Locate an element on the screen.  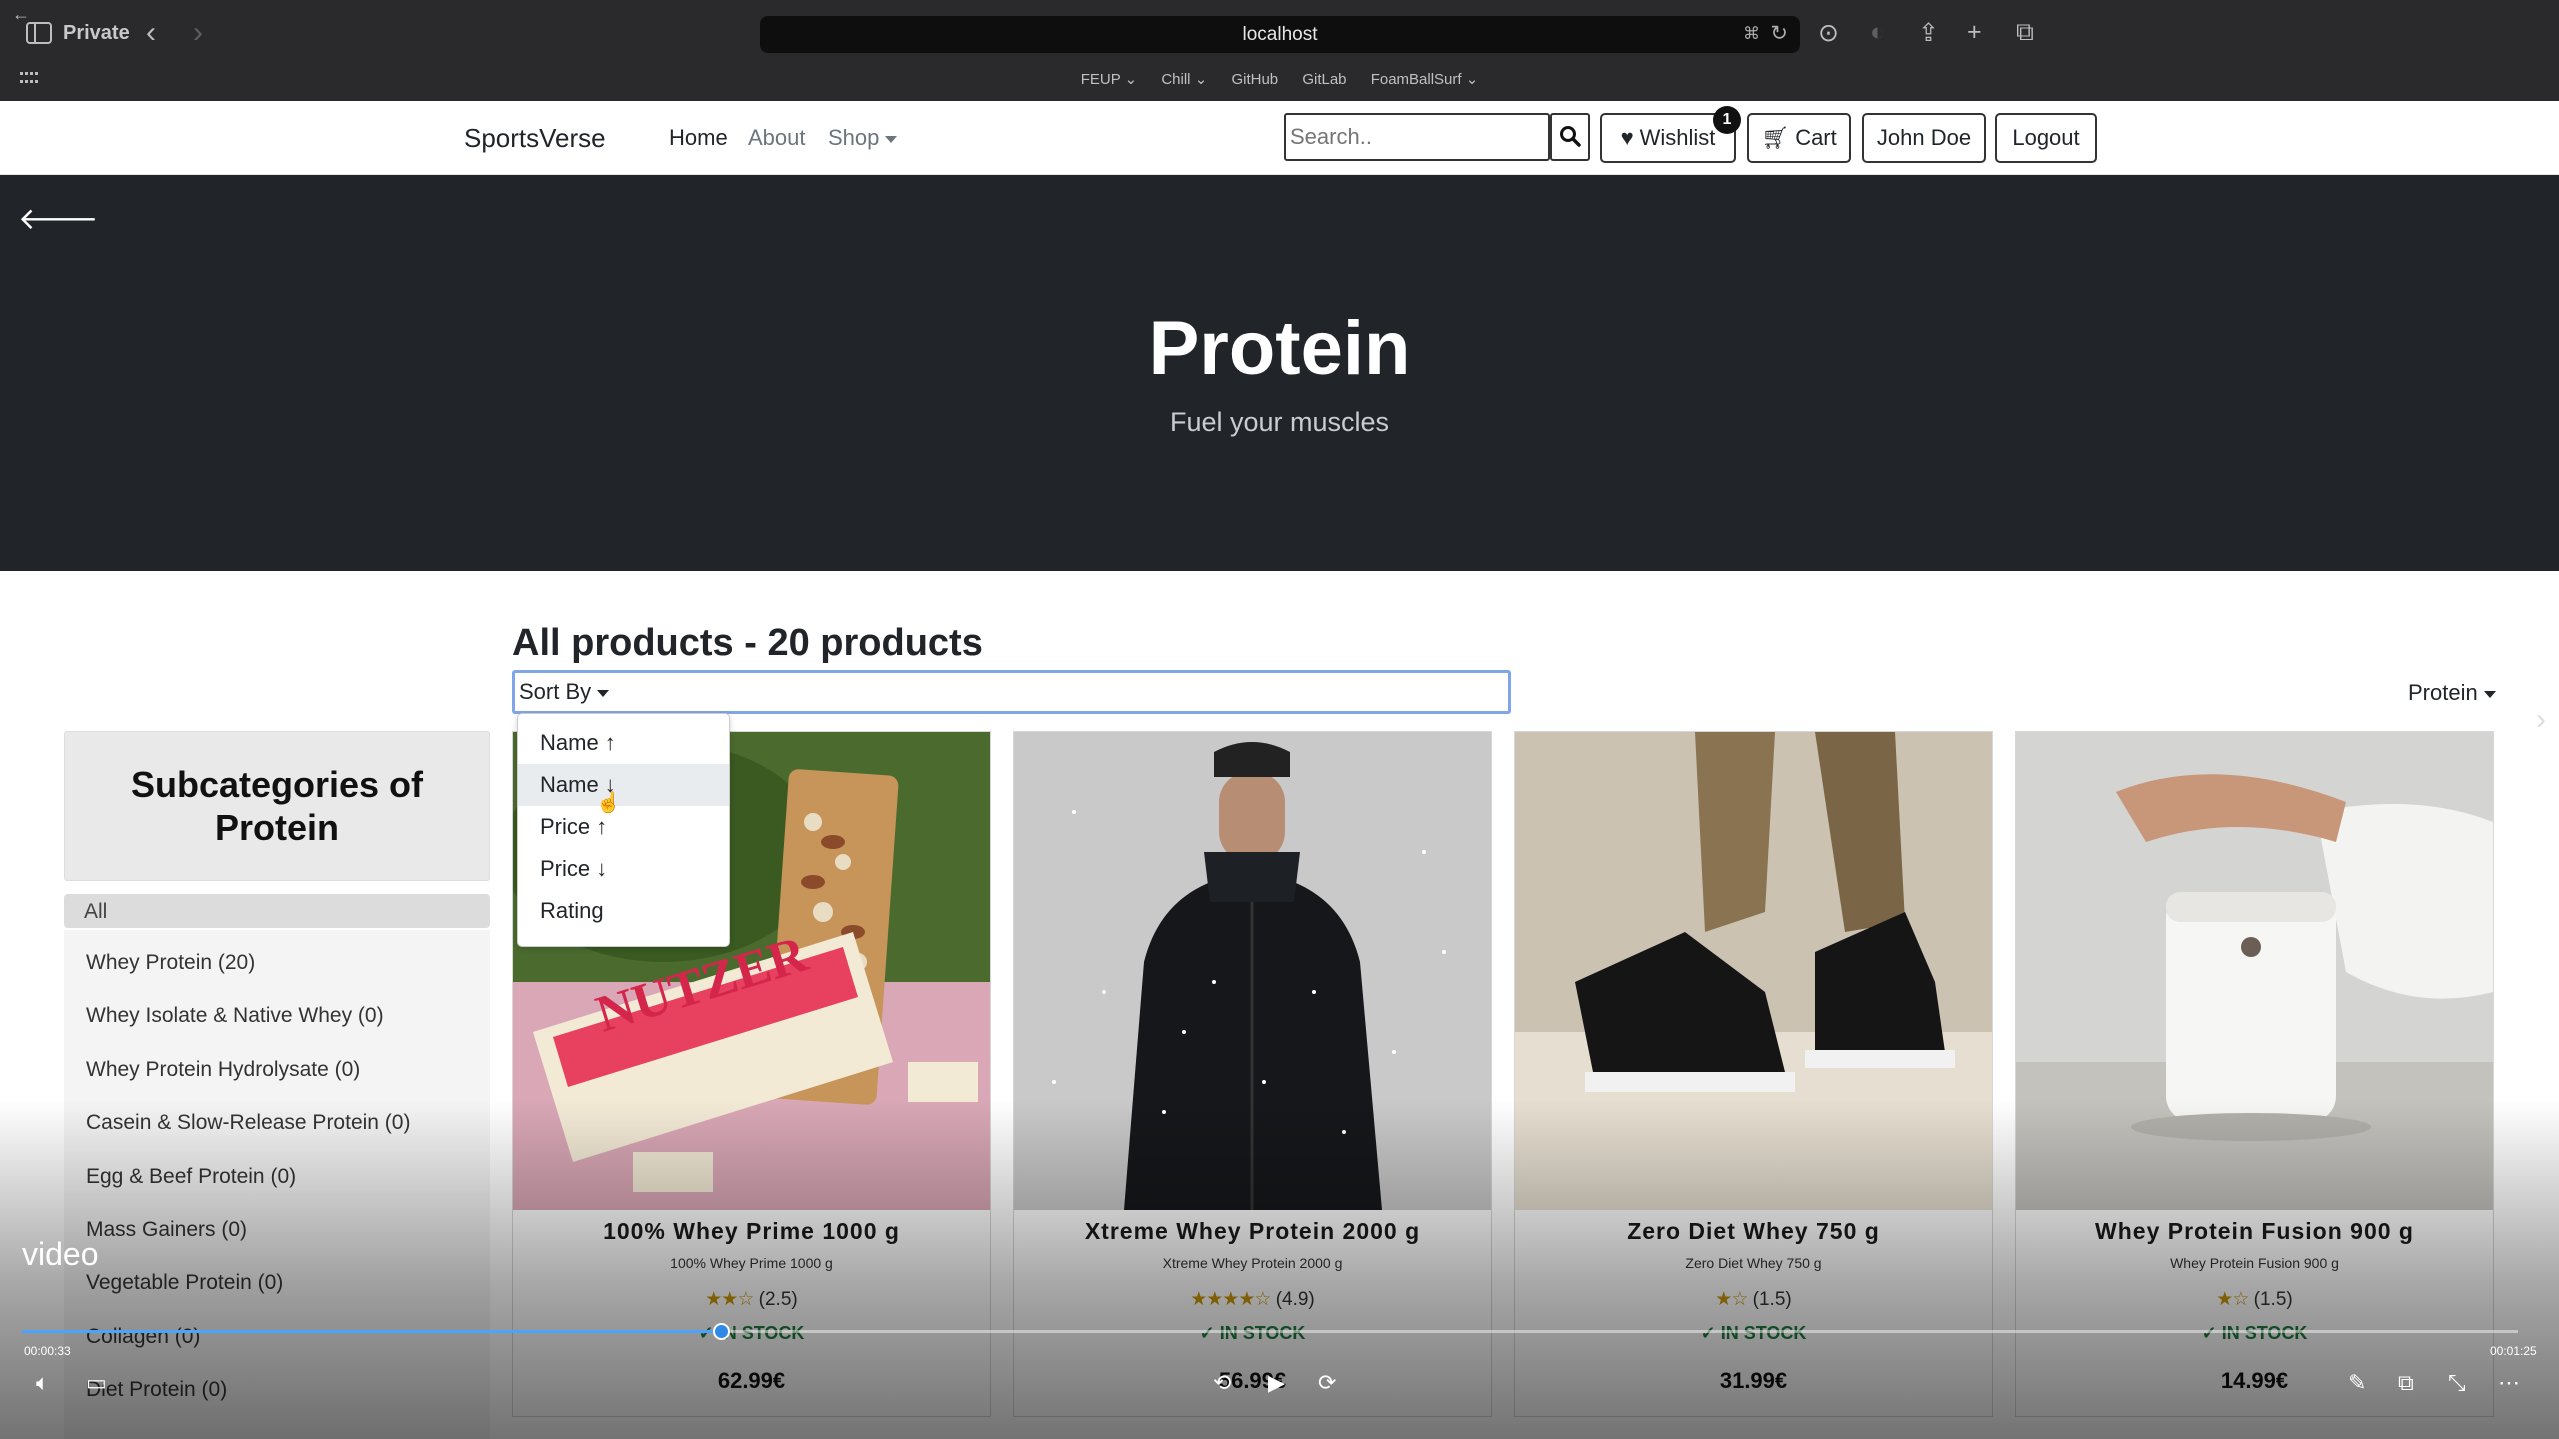
bookmark-gitlab: GitLab is located at coordinates (1324, 79).